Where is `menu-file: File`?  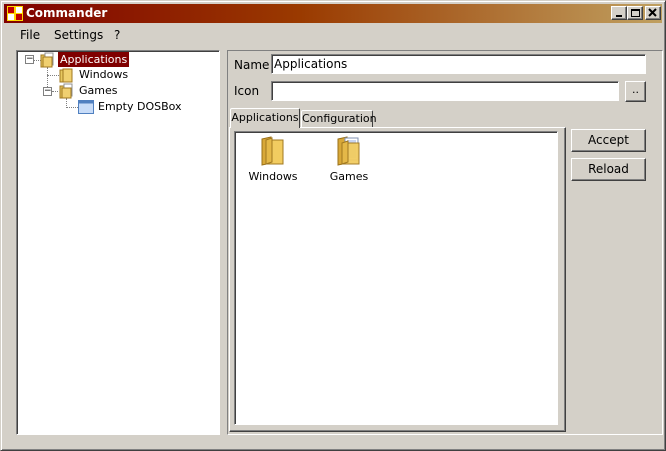
menu-file: File is located at coordinates (30, 35).